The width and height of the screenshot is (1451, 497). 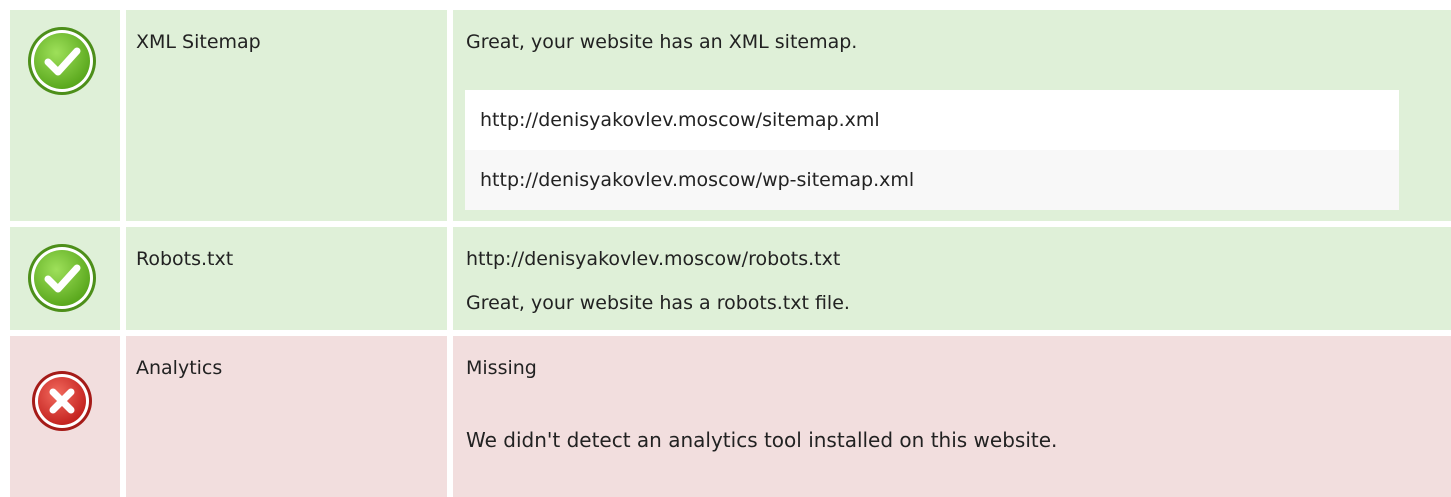 What do you see at coordinates (286, 278) in the screenshot?
I see `name-cell-robots: Robots.txt` at bounding box center [286, 278].